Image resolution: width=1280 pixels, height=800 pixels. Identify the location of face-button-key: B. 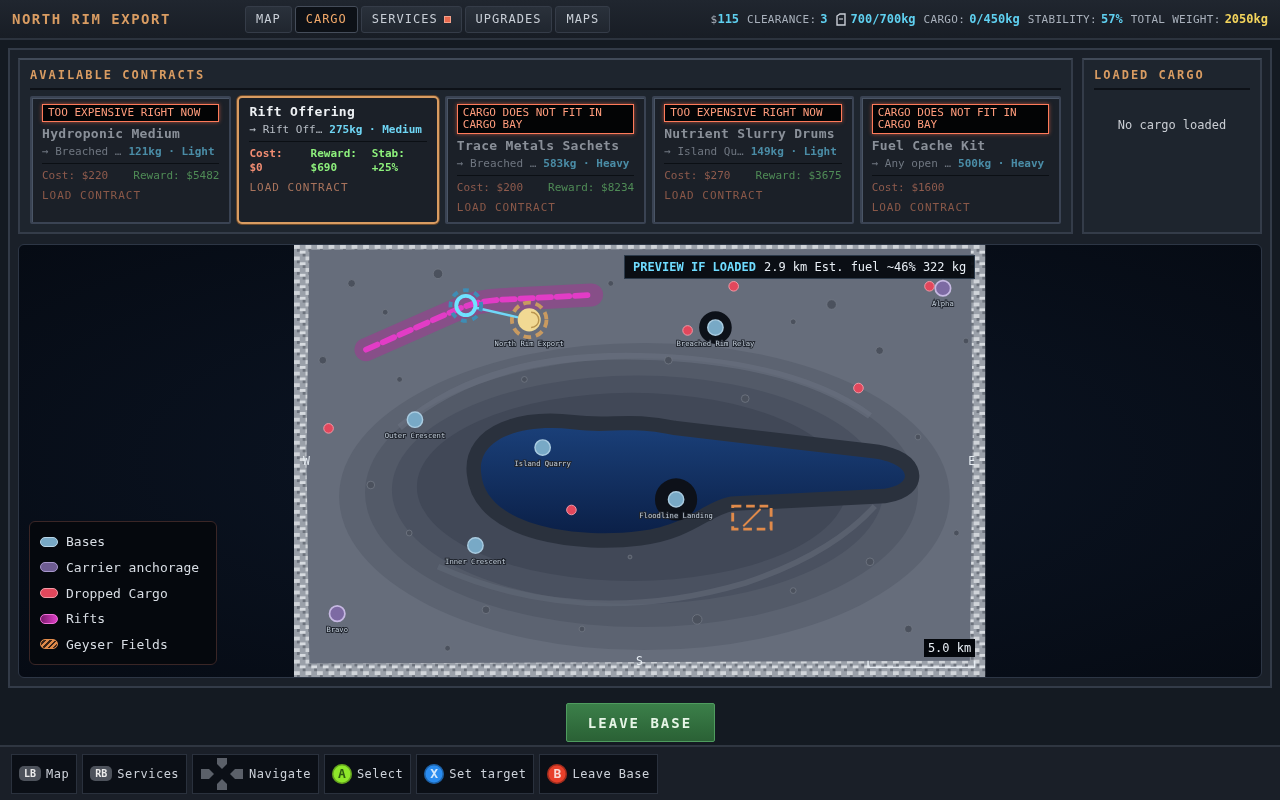
(557, 773).